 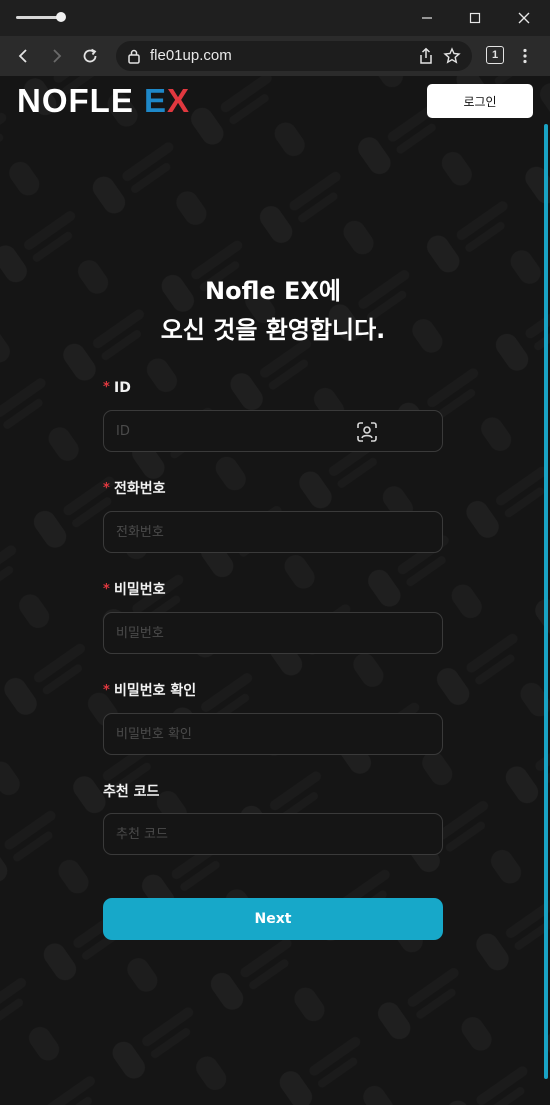 I want to click on nofle-ex-logo: NOFLE EX, so click(x=103, y=101).